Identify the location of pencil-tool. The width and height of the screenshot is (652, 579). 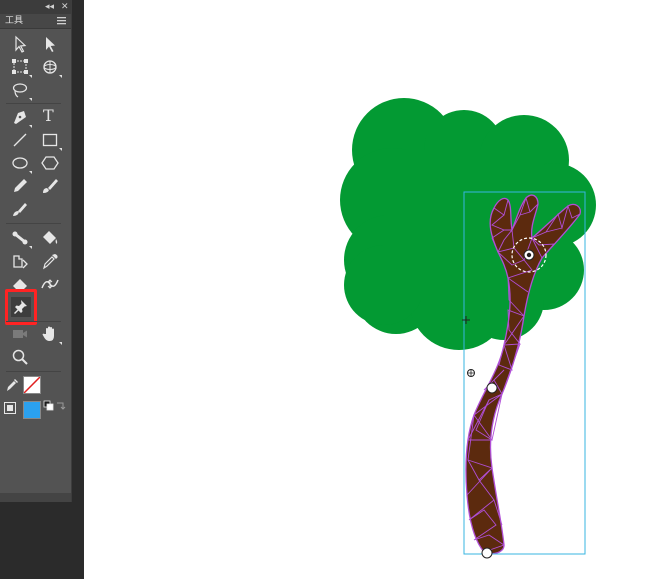
(20, 186).